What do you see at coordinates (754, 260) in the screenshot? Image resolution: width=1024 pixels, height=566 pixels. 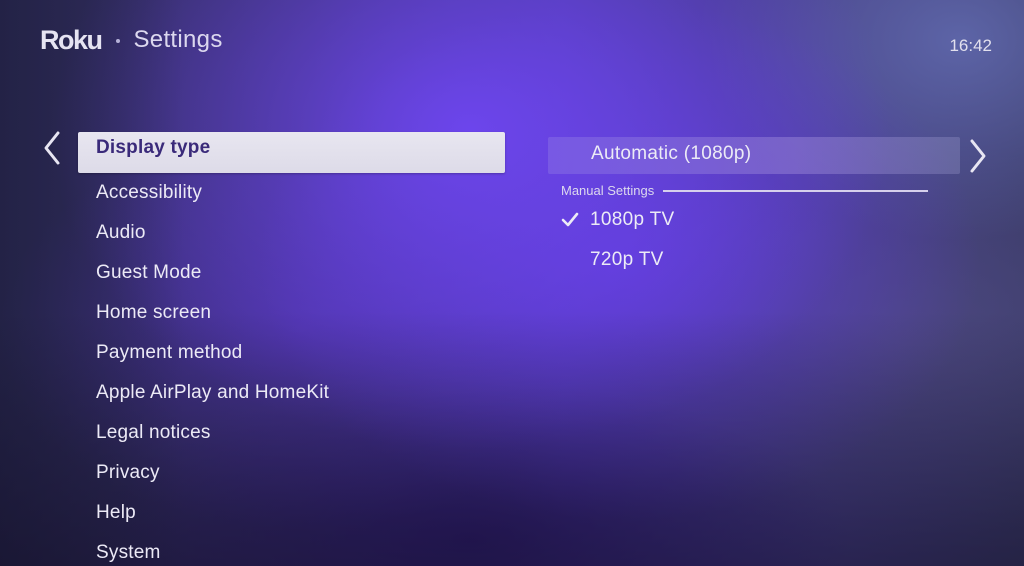 I see `option-720p: 720p TV` at bounding box center [754, 260].